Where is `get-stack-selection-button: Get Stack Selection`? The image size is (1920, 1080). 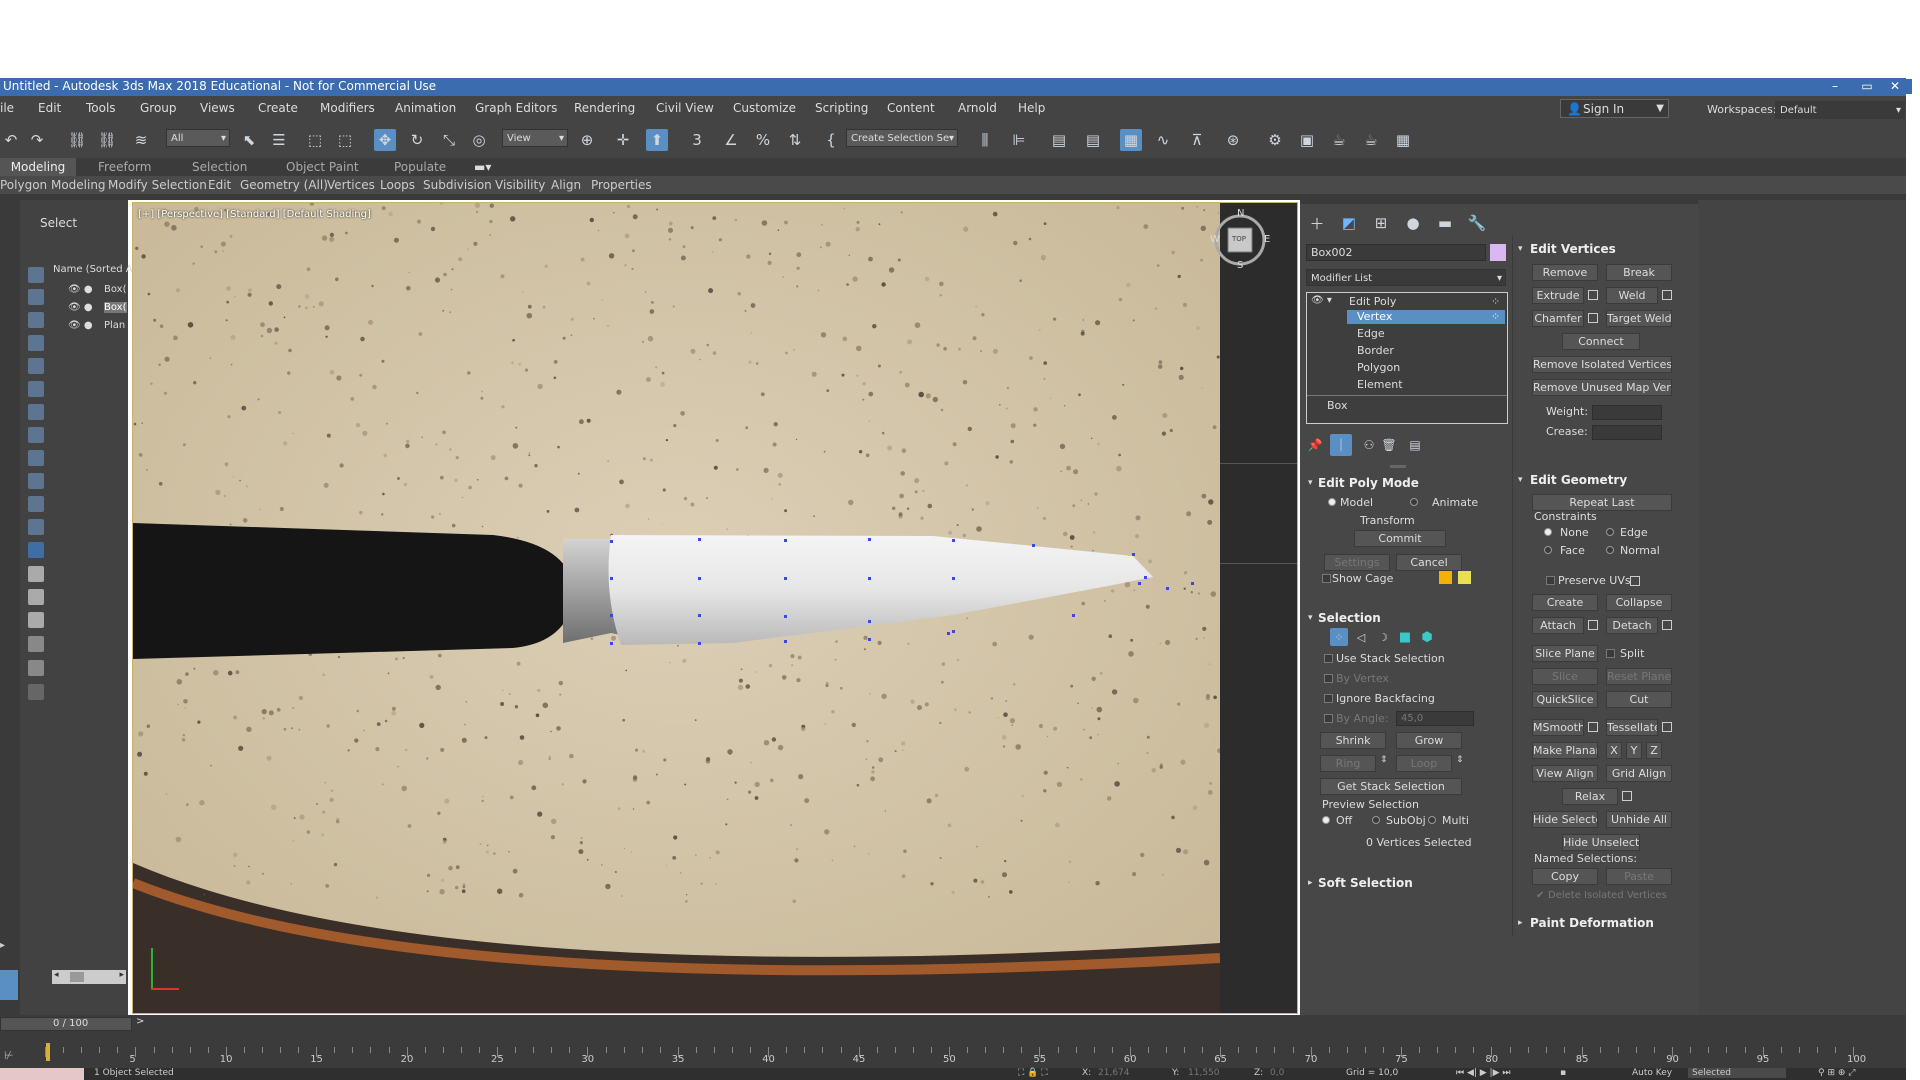
get-stack-selection-button: Get Stack Selection is located at coordinates (1391, 786).